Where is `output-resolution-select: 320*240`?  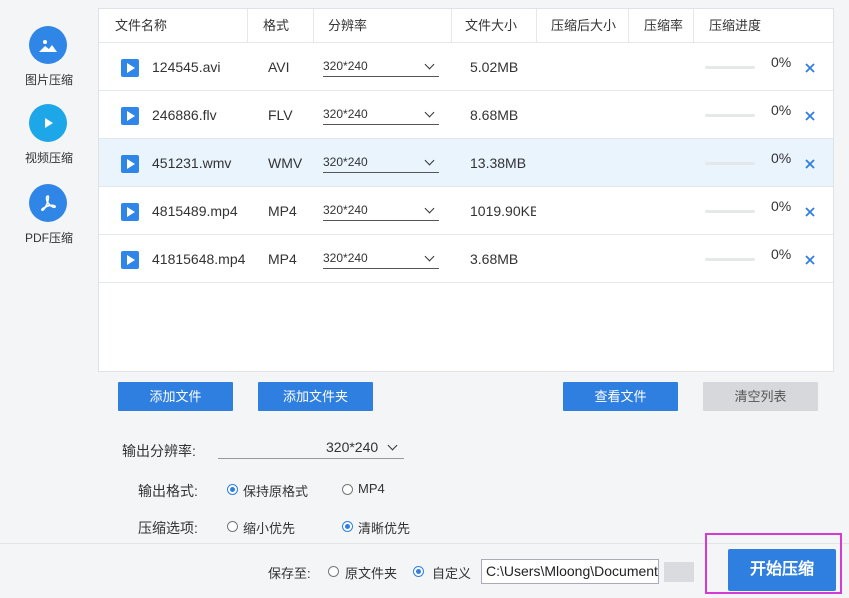 output-resolution-select: 320*240 is located at coordinates (311, 448).